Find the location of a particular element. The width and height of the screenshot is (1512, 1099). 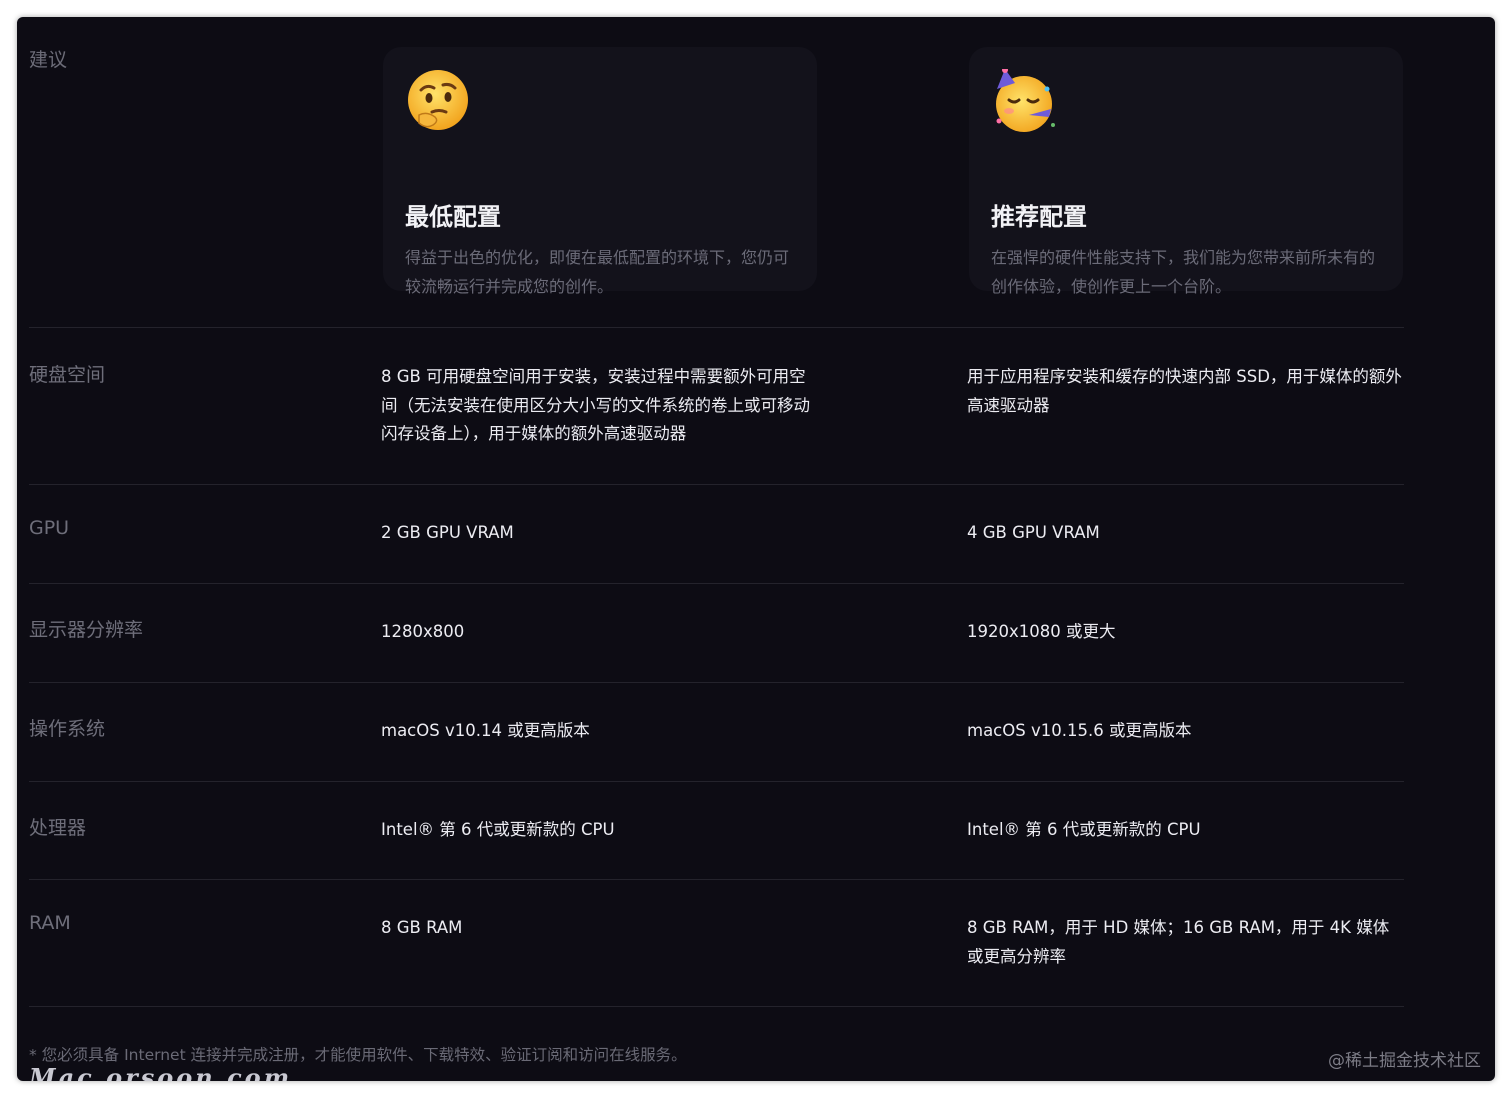

section-label: 建议 is located at coordinates (48, 60).